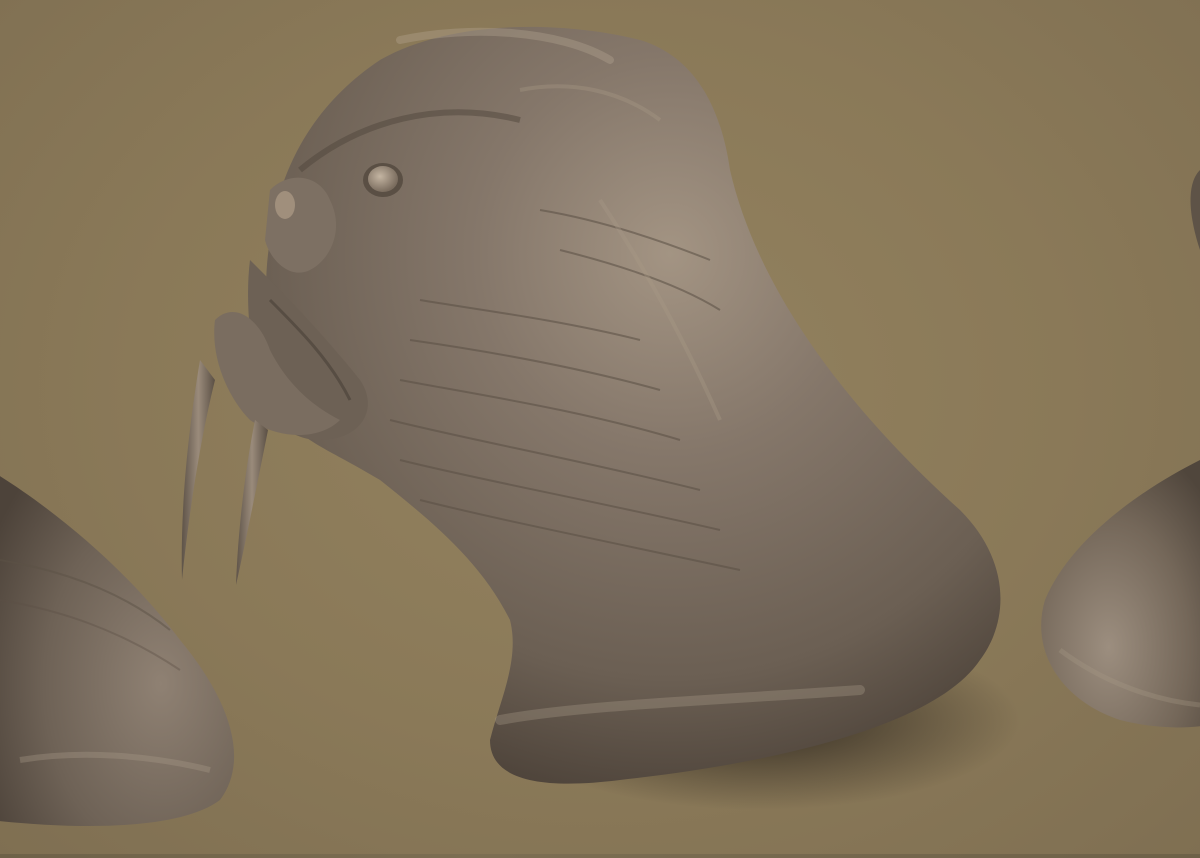  I want to click on tusk-right, so click(252, 502).